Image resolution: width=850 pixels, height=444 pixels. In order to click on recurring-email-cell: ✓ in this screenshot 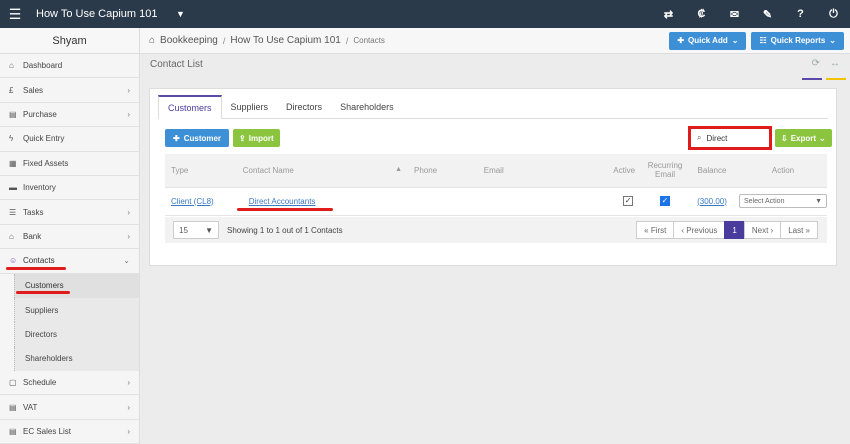, I will do `click(662, 201)`.